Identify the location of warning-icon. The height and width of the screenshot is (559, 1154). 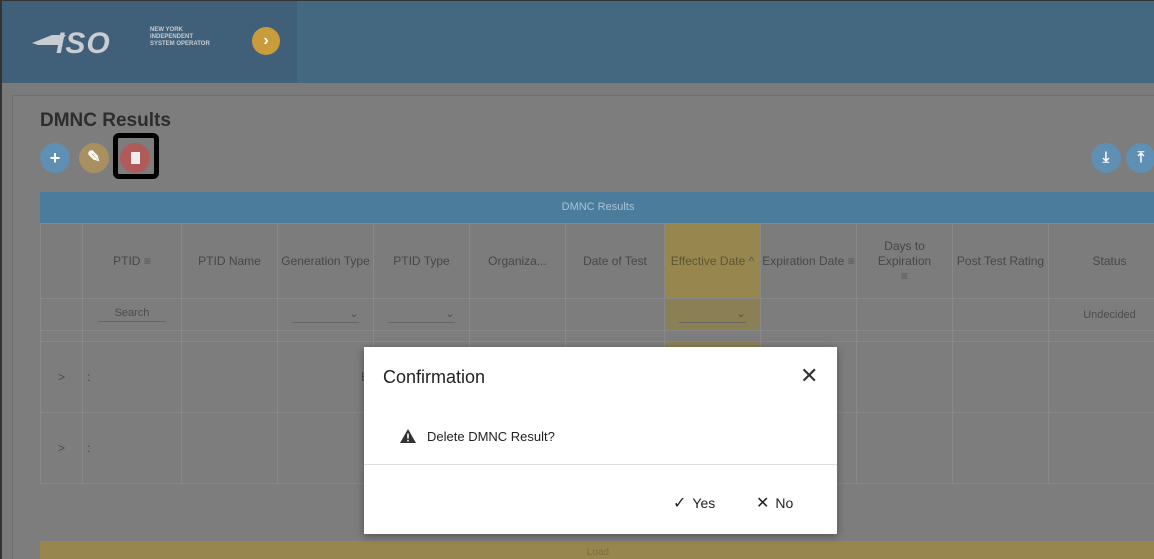
(408, 436).